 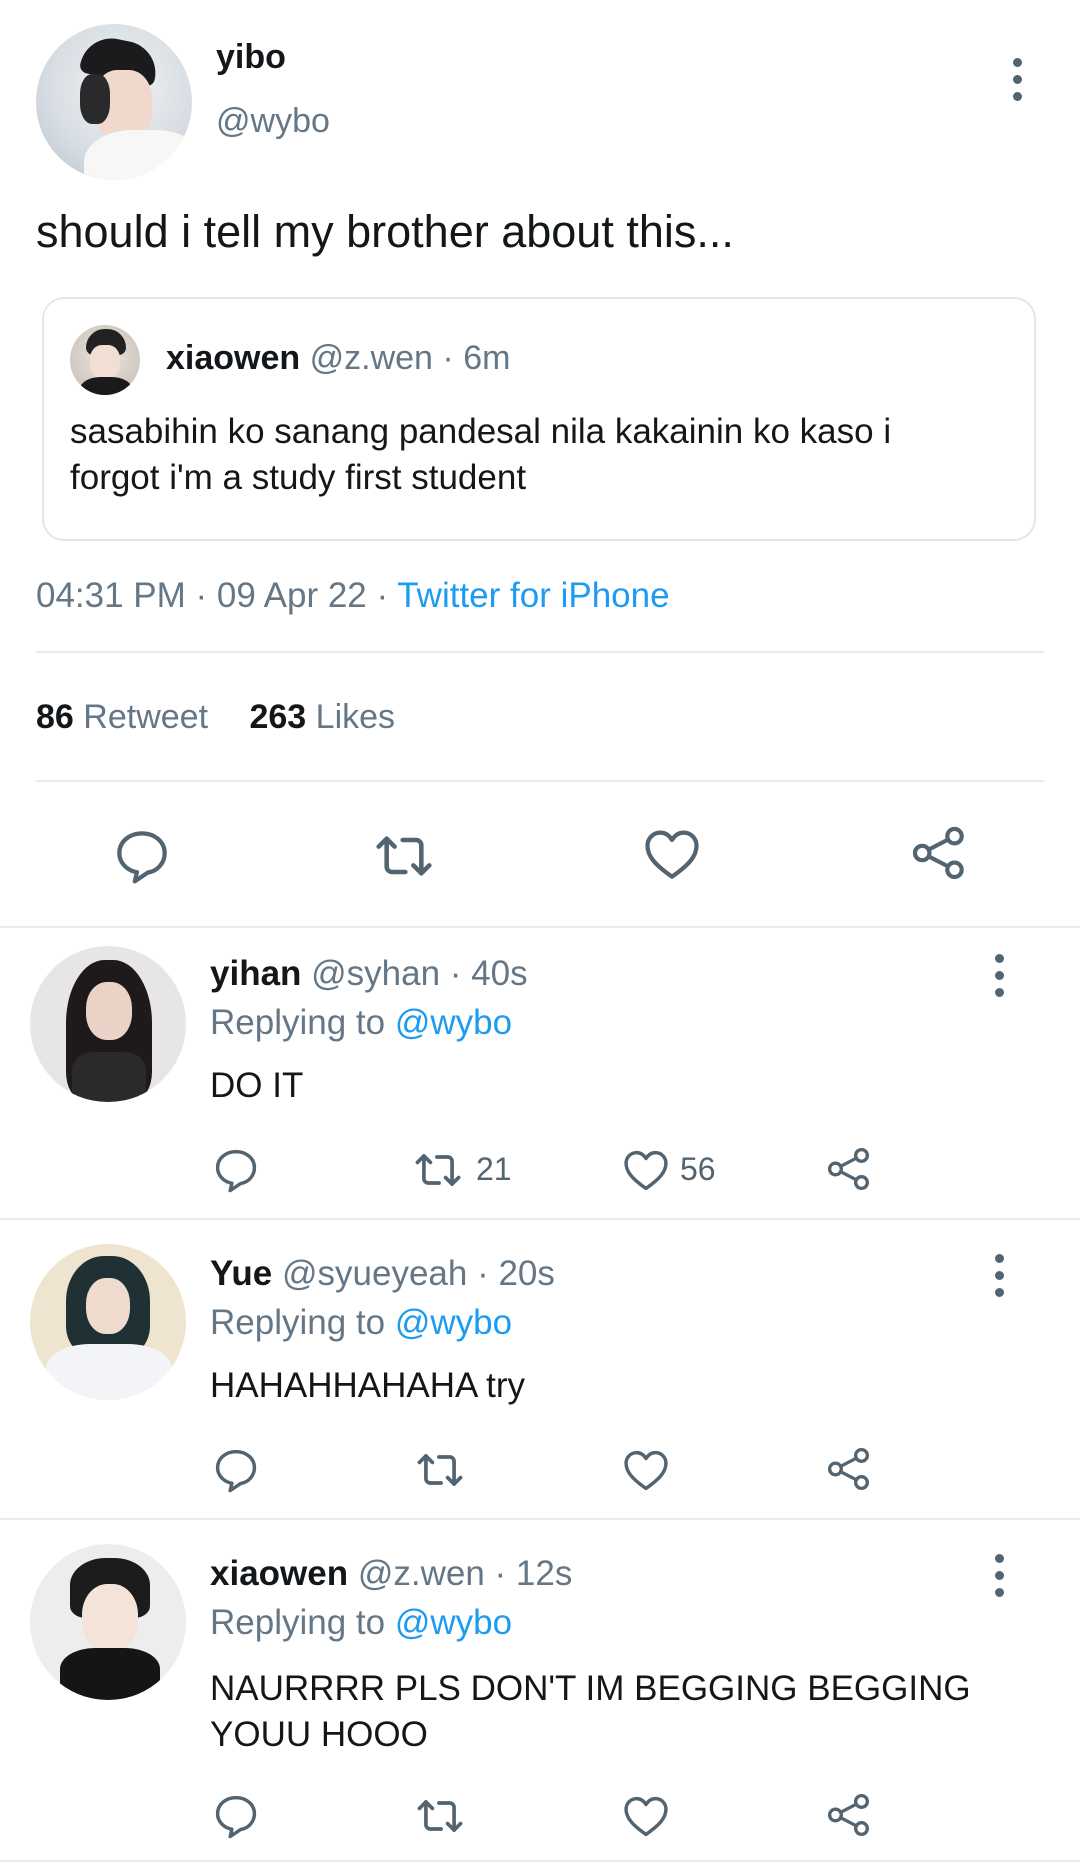 What do you see at coordinates (476, 358) in the screenshot?
I see `quoted-tweet-time: · 6m` at bounding box center [476, 358].